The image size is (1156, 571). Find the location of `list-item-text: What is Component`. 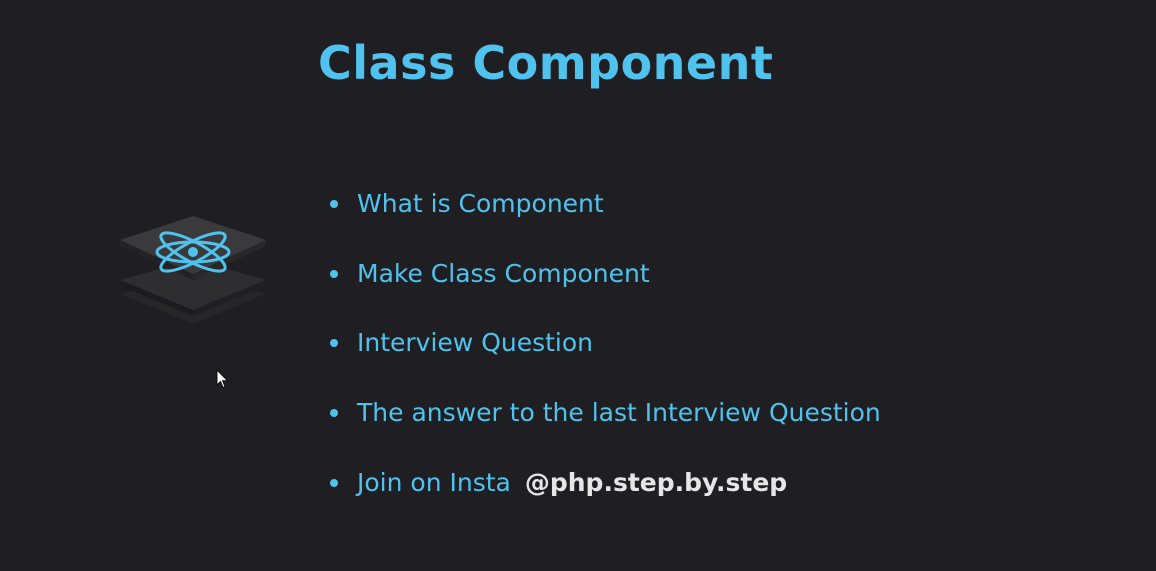

list-item-text: What is Component is located at coordinates (480, 203).